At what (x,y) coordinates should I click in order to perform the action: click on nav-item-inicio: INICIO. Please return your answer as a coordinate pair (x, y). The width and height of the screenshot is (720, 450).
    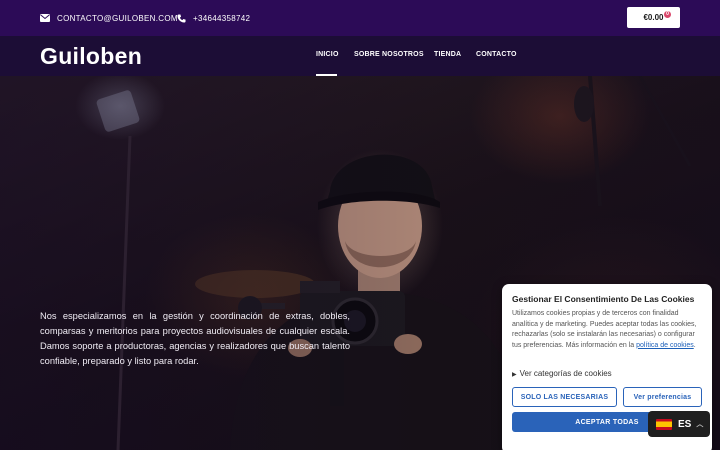
    Looking at the image, I should click on (327, 54).